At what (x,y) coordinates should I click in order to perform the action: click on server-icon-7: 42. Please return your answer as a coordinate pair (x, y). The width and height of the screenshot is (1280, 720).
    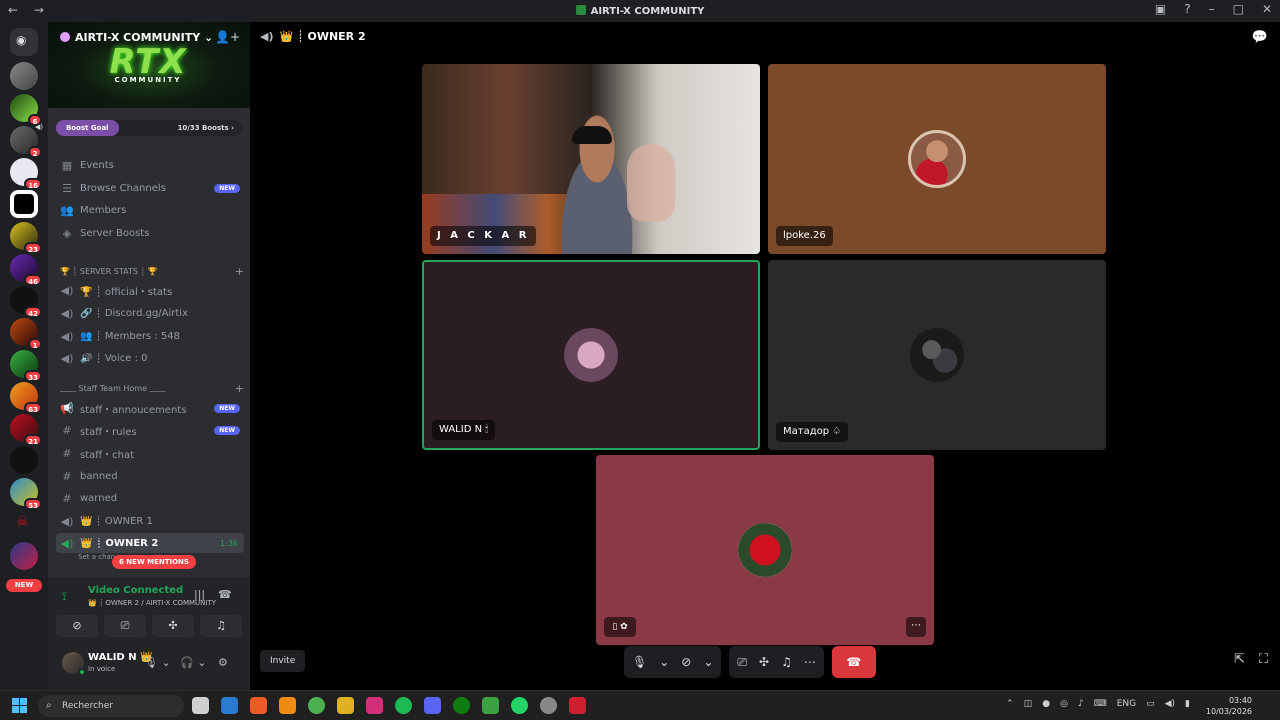
    Looking at the image, I should click on (26, 302).